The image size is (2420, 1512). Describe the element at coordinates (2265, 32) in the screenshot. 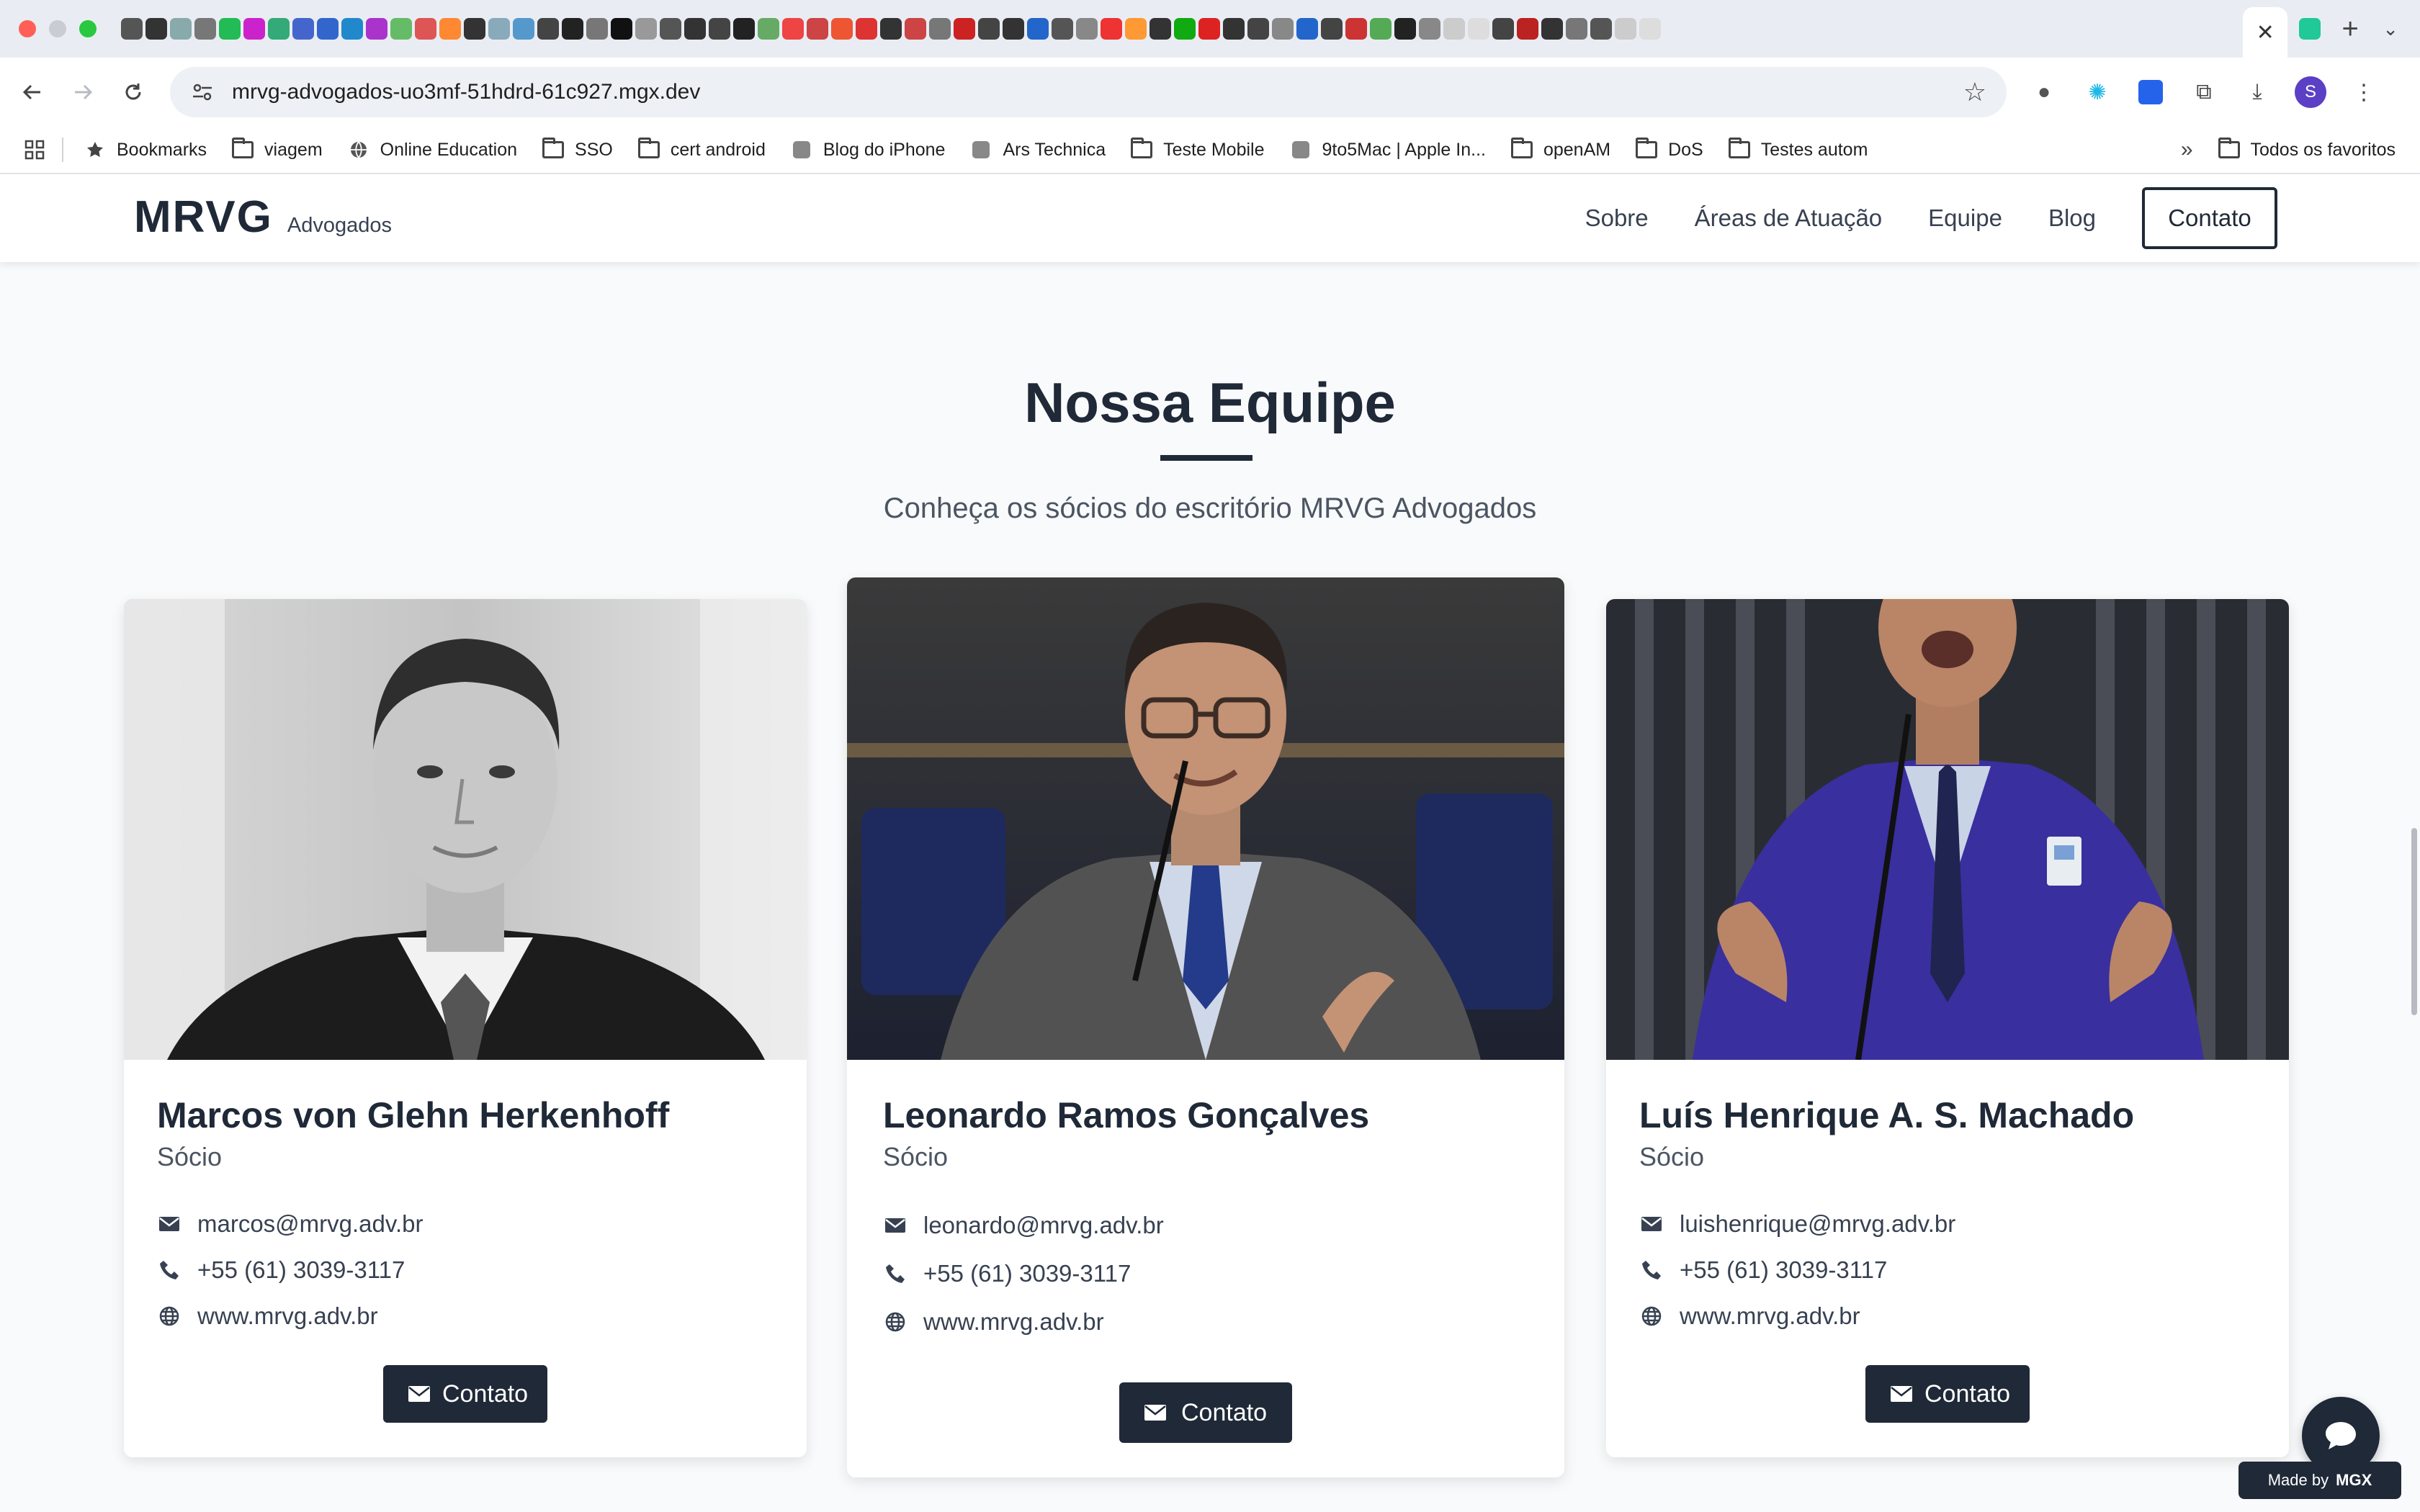

I see `active-tab: ✕` at that location.